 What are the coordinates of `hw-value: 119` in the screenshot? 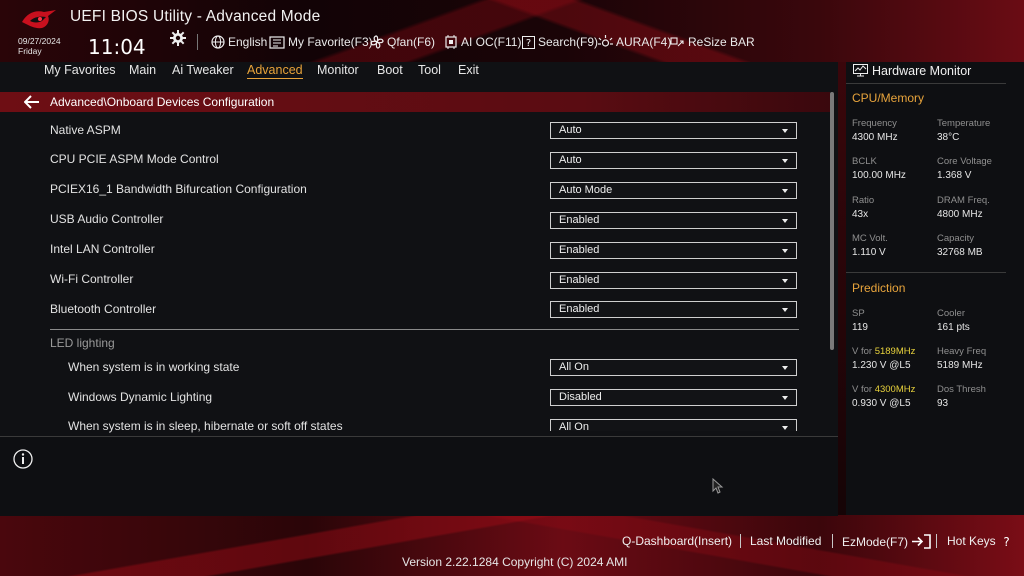 It's located at (860, 327).